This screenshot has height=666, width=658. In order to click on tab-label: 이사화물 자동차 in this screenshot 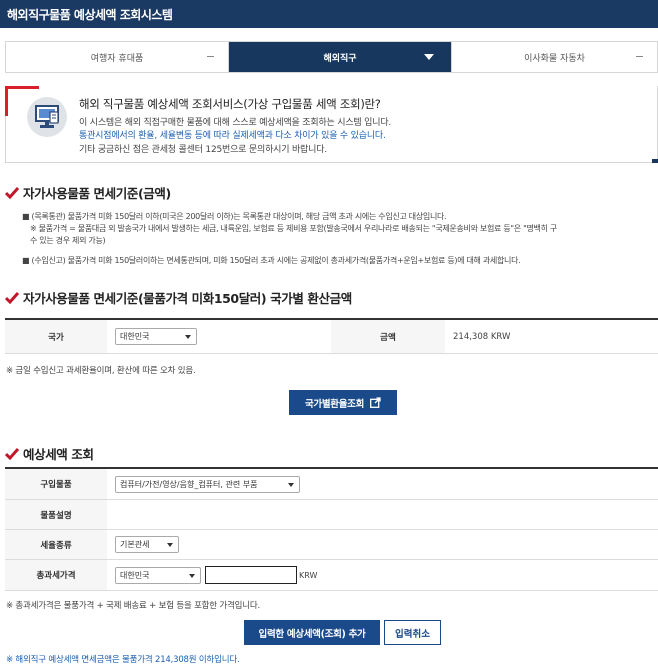, I will do `click(554, 58)`.